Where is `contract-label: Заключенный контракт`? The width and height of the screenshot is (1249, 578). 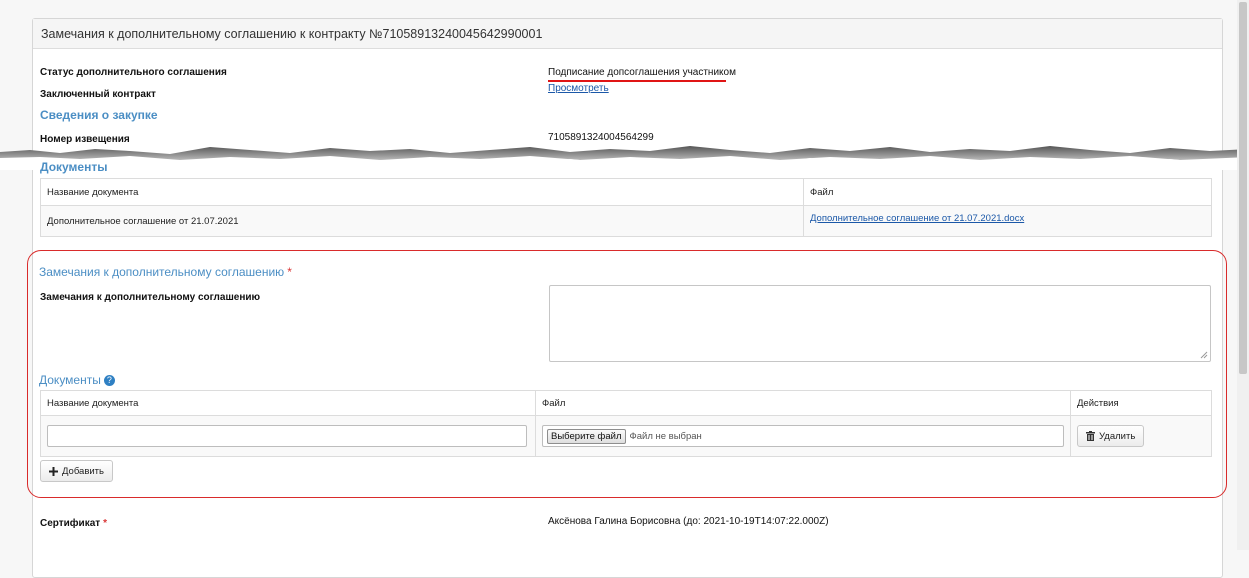 contract-label: Заключенный контракт is located at coordinates (98, 94).